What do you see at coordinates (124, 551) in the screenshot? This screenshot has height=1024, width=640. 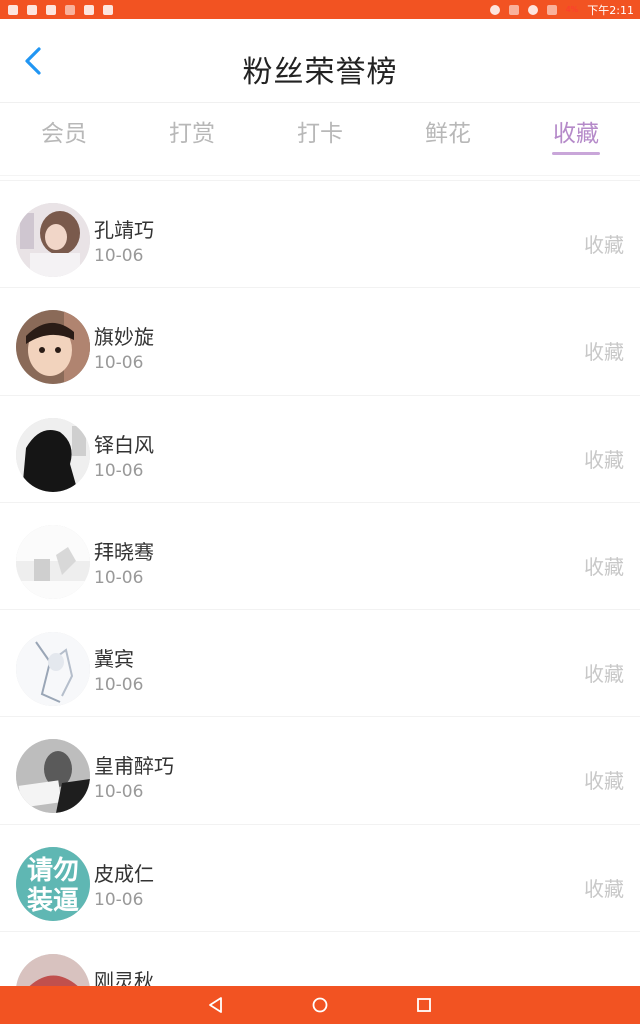 I see `fan-name: 拜晓骞` at bounding box center [124, 551].